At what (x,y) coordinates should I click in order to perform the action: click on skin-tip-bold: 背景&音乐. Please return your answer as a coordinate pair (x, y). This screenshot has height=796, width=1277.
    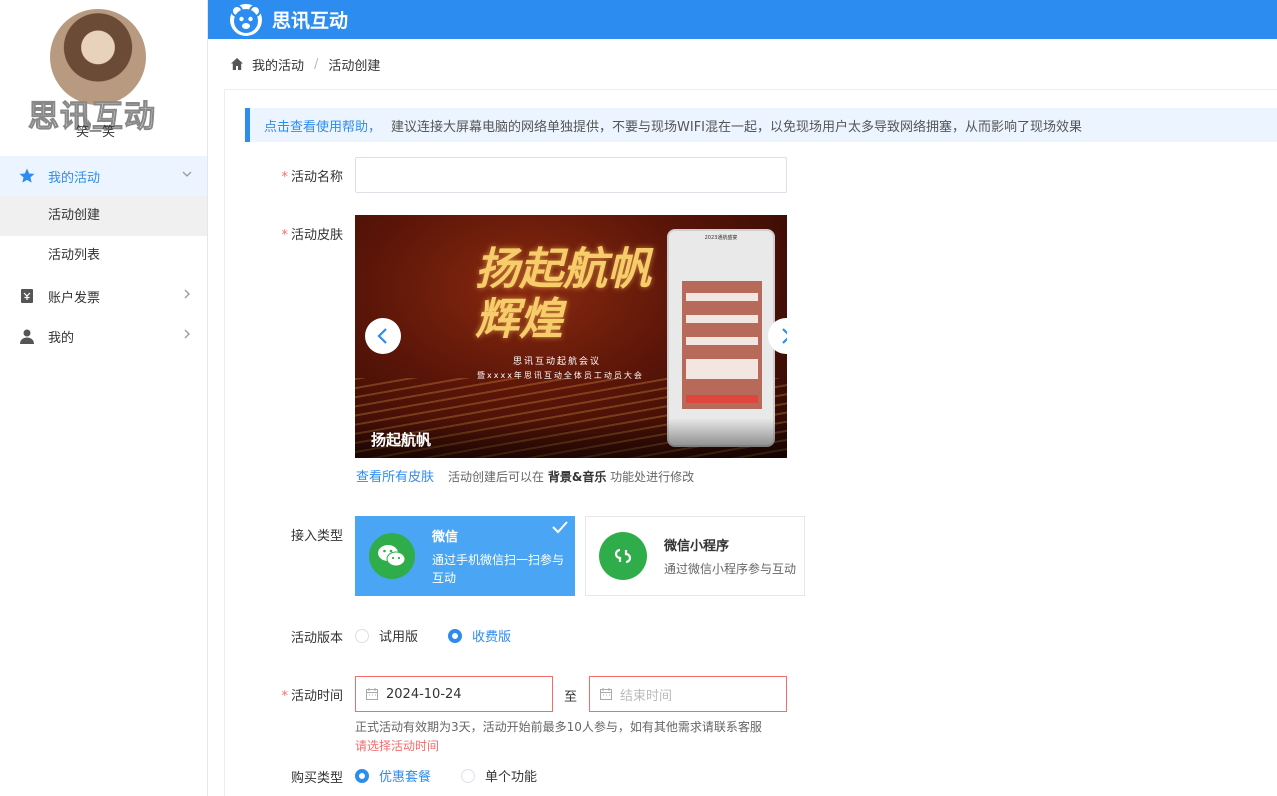
    Looking at the image, I should click on (577, 477).